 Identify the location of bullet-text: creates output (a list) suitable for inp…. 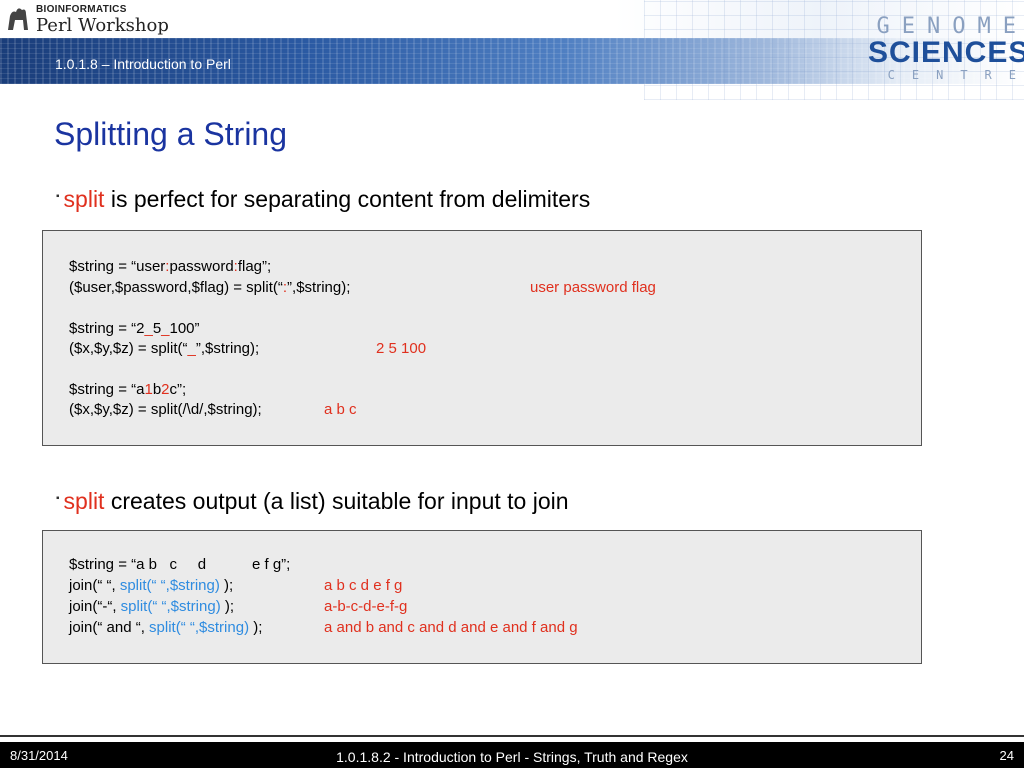
(336, 501).